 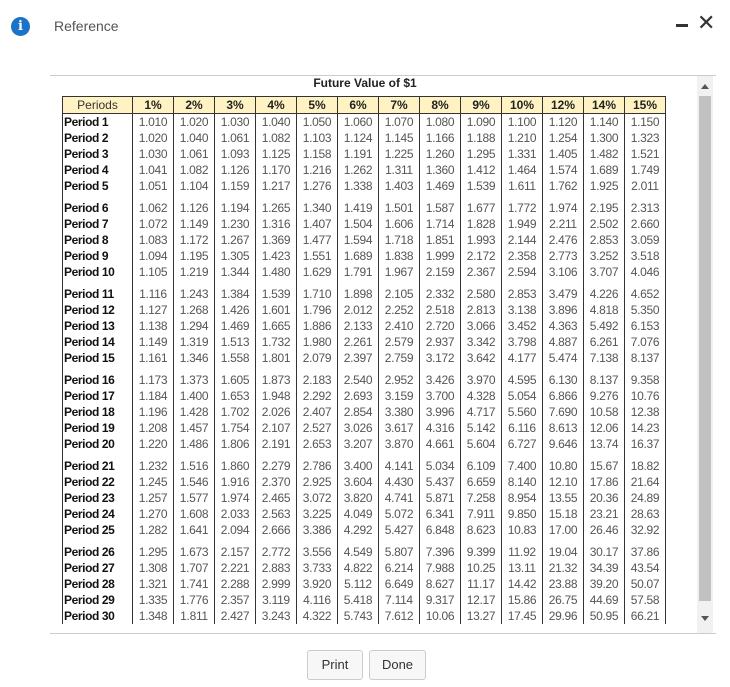 What do you see at coordinates (317, 272) in the screenshot?
I see `value-cell: 1.629` at bounding box center [317, 272].